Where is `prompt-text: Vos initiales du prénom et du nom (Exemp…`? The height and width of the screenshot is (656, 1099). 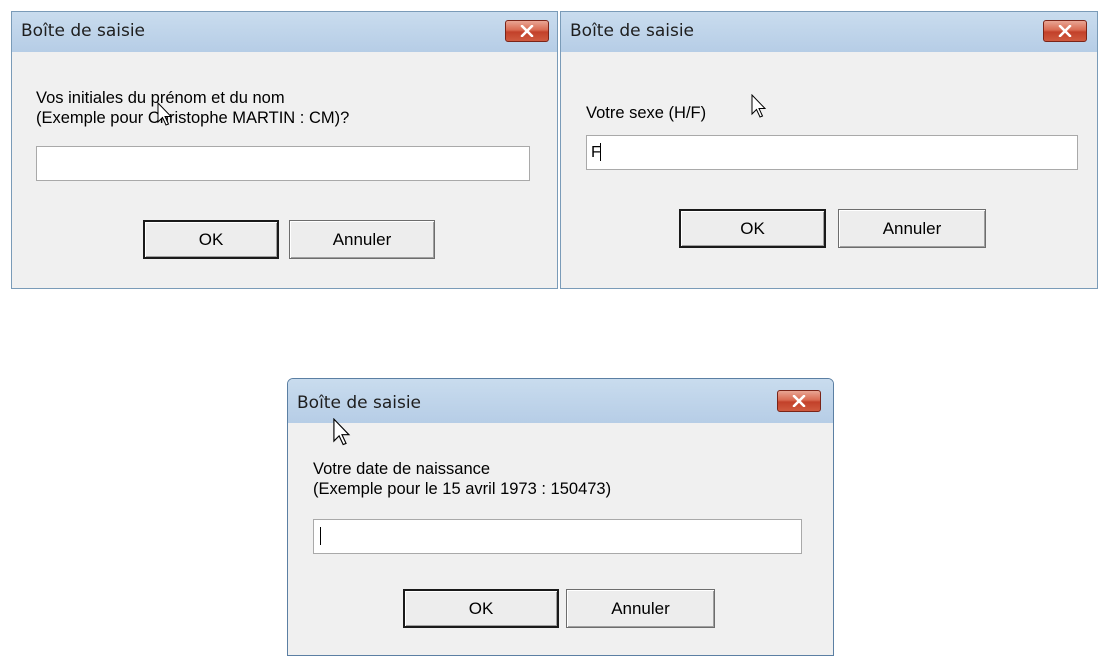 prompt-text: Vos initiales du prénom et du nom (Exemp… is located at coordinates (193, 108).